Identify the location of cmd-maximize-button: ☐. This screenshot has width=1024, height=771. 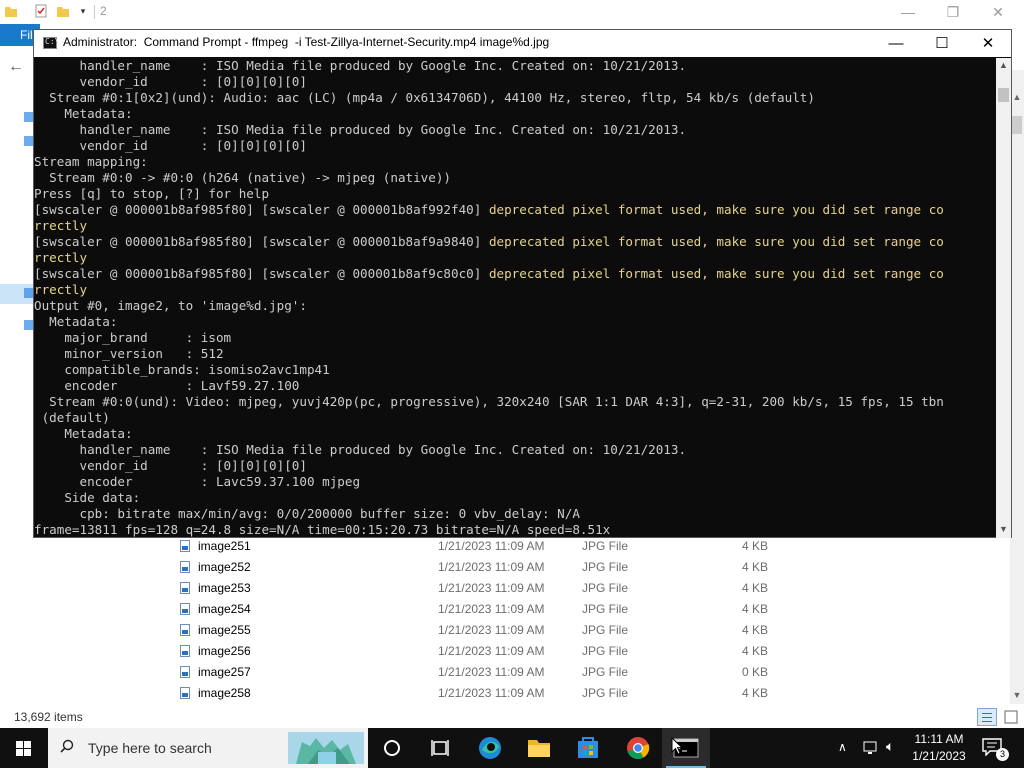
(942, 43).